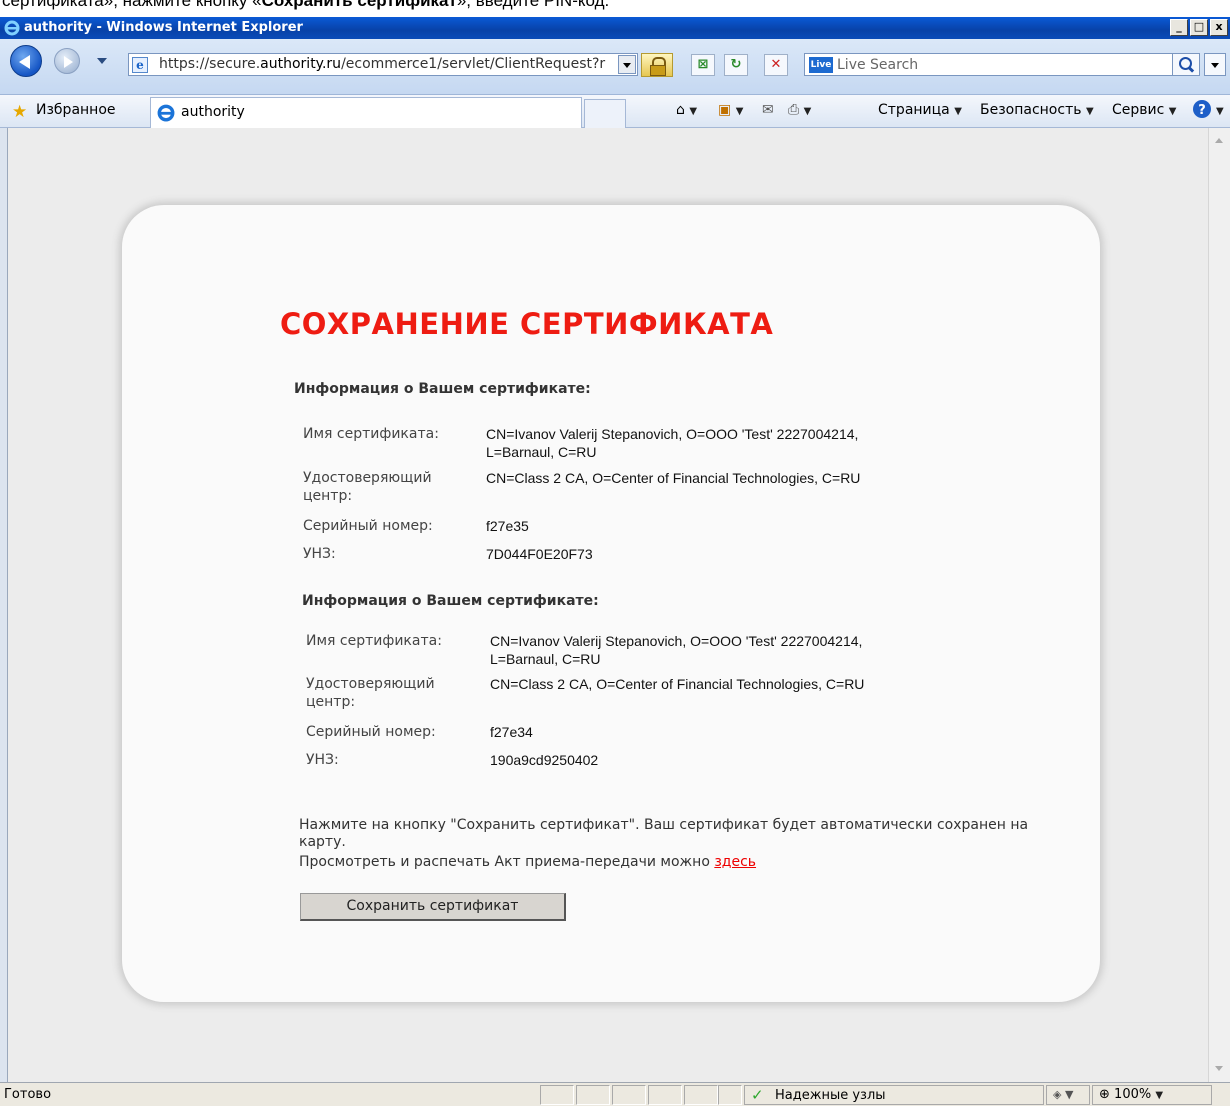 The image size is (1230, 1106). What do you see at coordinates (366, 112) in the screenshot?
I see `tab-authority: authority` at bounding box center [366, 112].